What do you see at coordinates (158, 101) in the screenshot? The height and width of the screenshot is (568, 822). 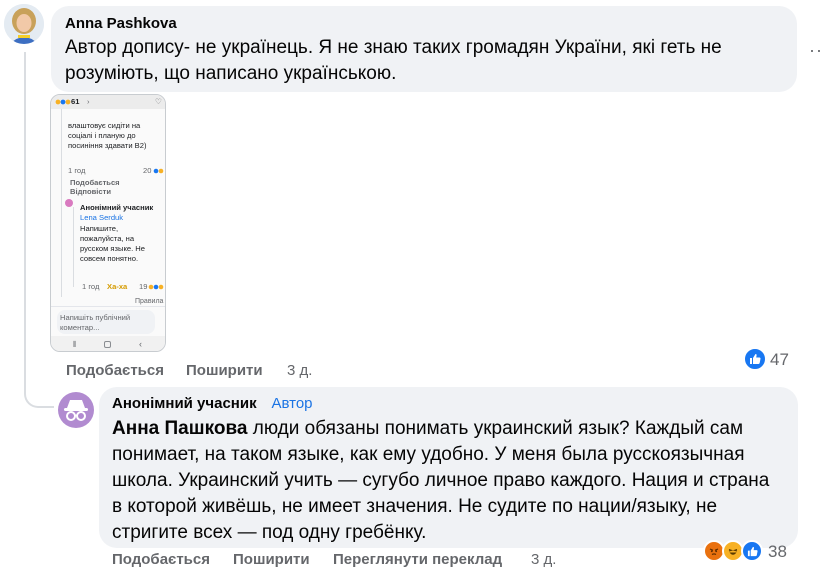 I see `phone-like-icon: ♡` at bounding box center [158, 101].